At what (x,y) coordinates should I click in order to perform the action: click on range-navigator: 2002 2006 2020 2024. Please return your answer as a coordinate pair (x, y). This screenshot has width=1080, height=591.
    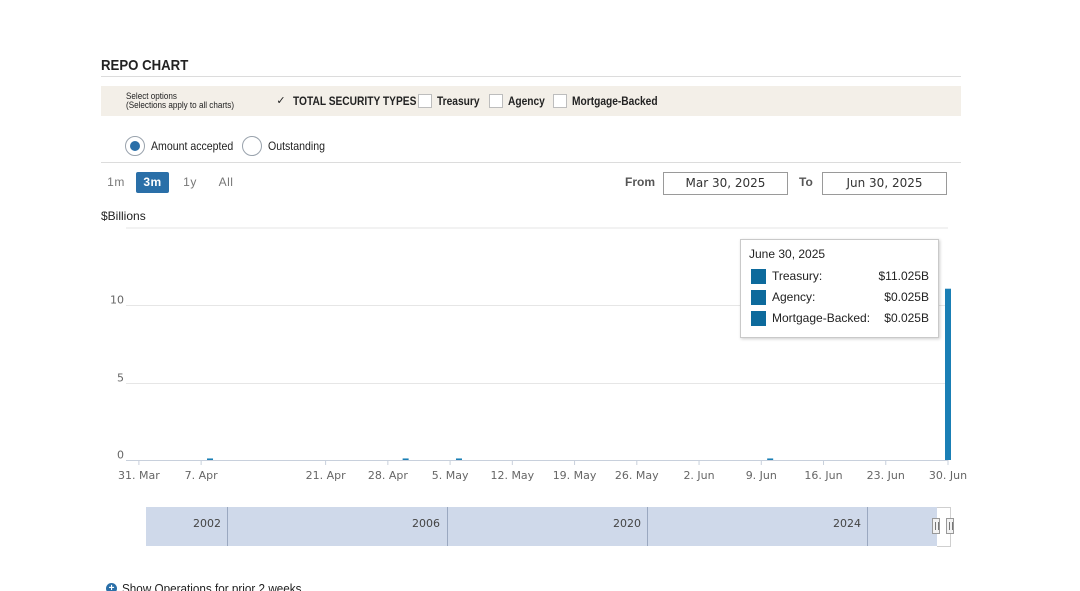
    Looking at the image, I should click on (542, 526).